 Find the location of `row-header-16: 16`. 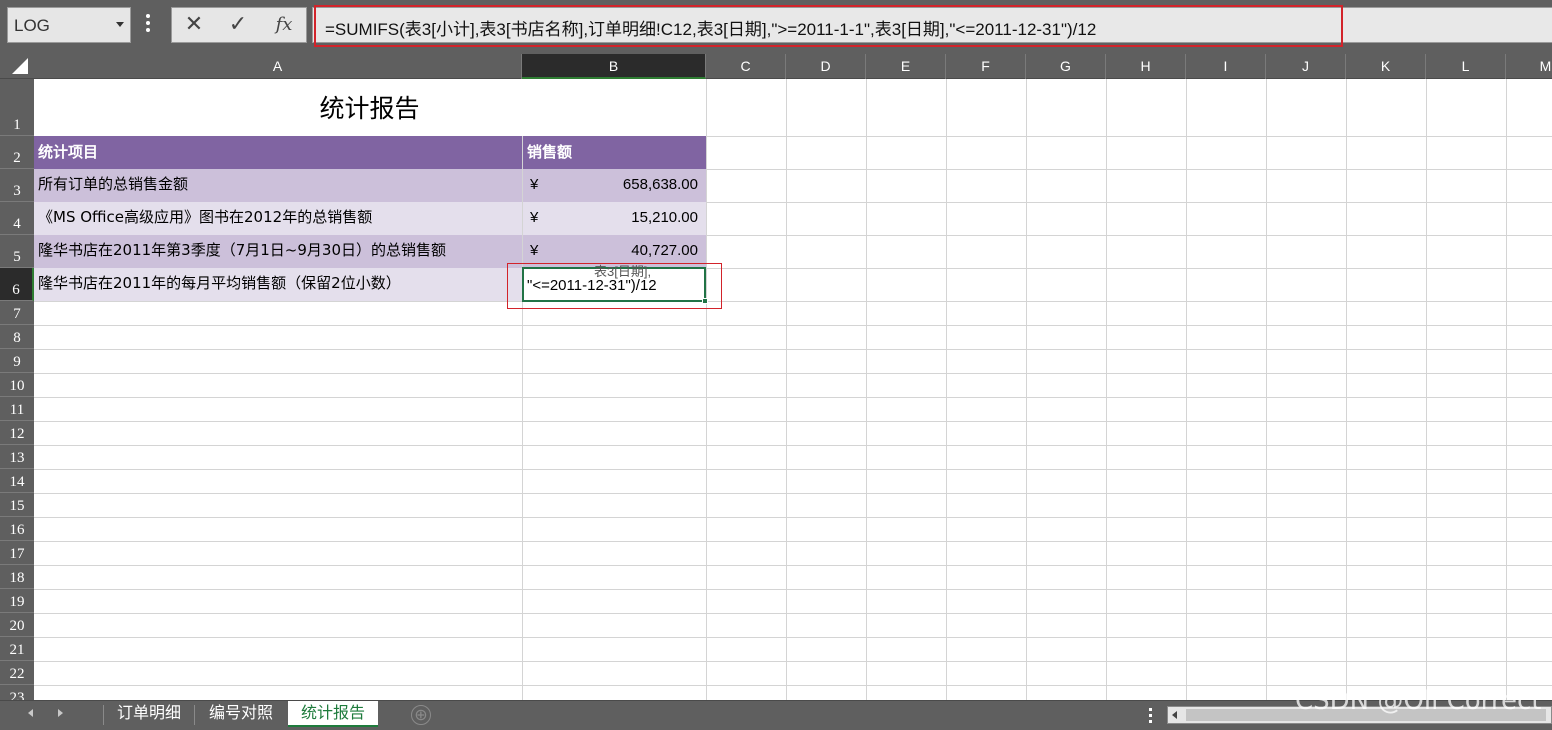

row-header-16: 16 is located at coordinates (17, 529).